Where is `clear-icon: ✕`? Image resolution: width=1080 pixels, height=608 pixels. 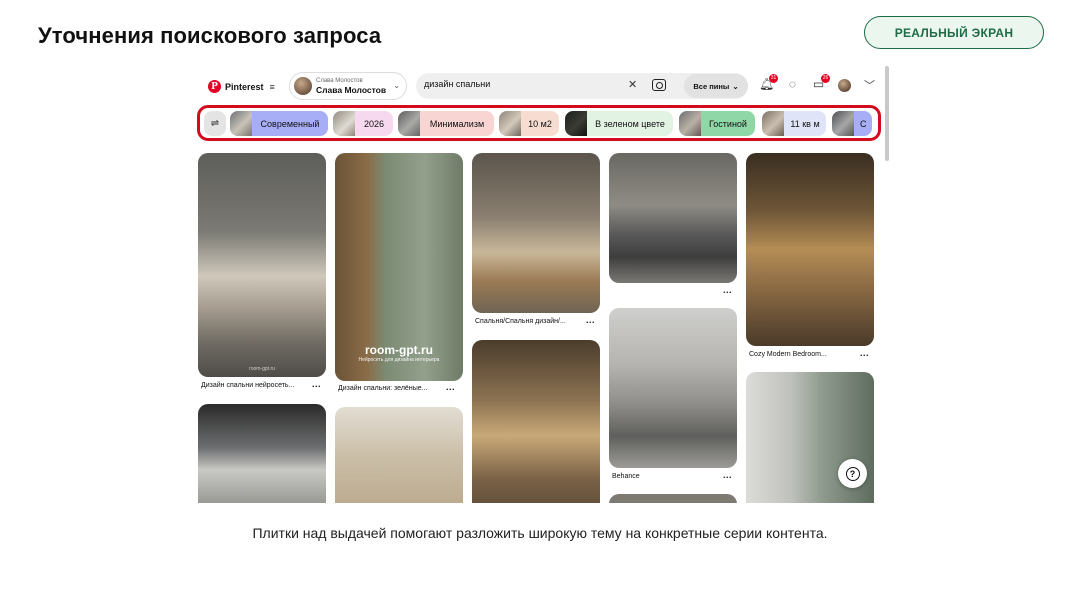 clear-icon: ✕ is located at coordinates (632, 84).